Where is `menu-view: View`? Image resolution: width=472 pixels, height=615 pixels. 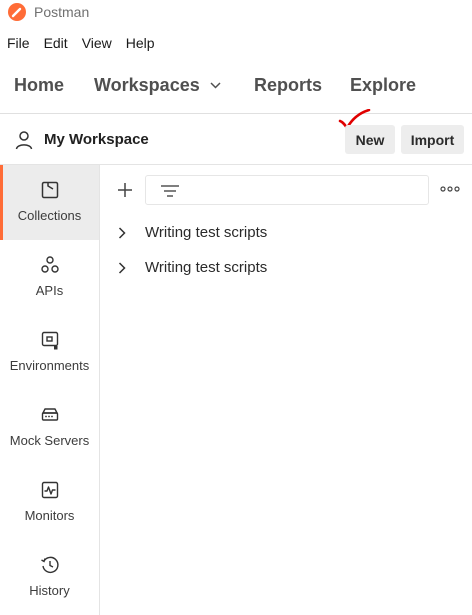 menu-view: View is located at coordinates (97, 43).